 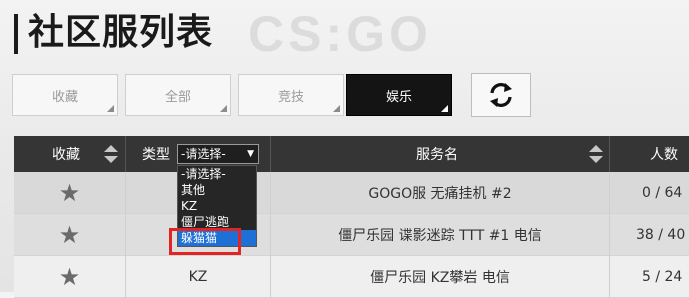 I want to click on page-title: 社区服列表, so click(x=121, y=32).